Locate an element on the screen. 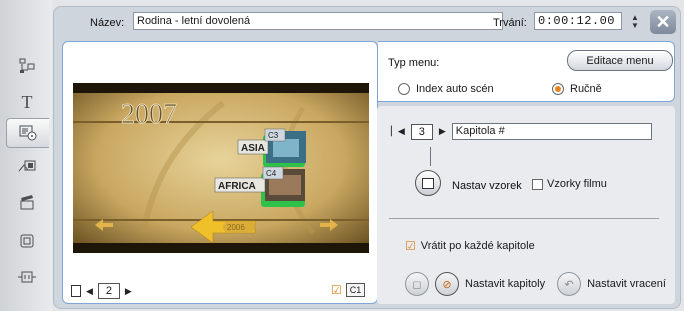 Image resolution: width=684 pixels, height=311 pixels. connector-line is located at coordinates (430, 156).